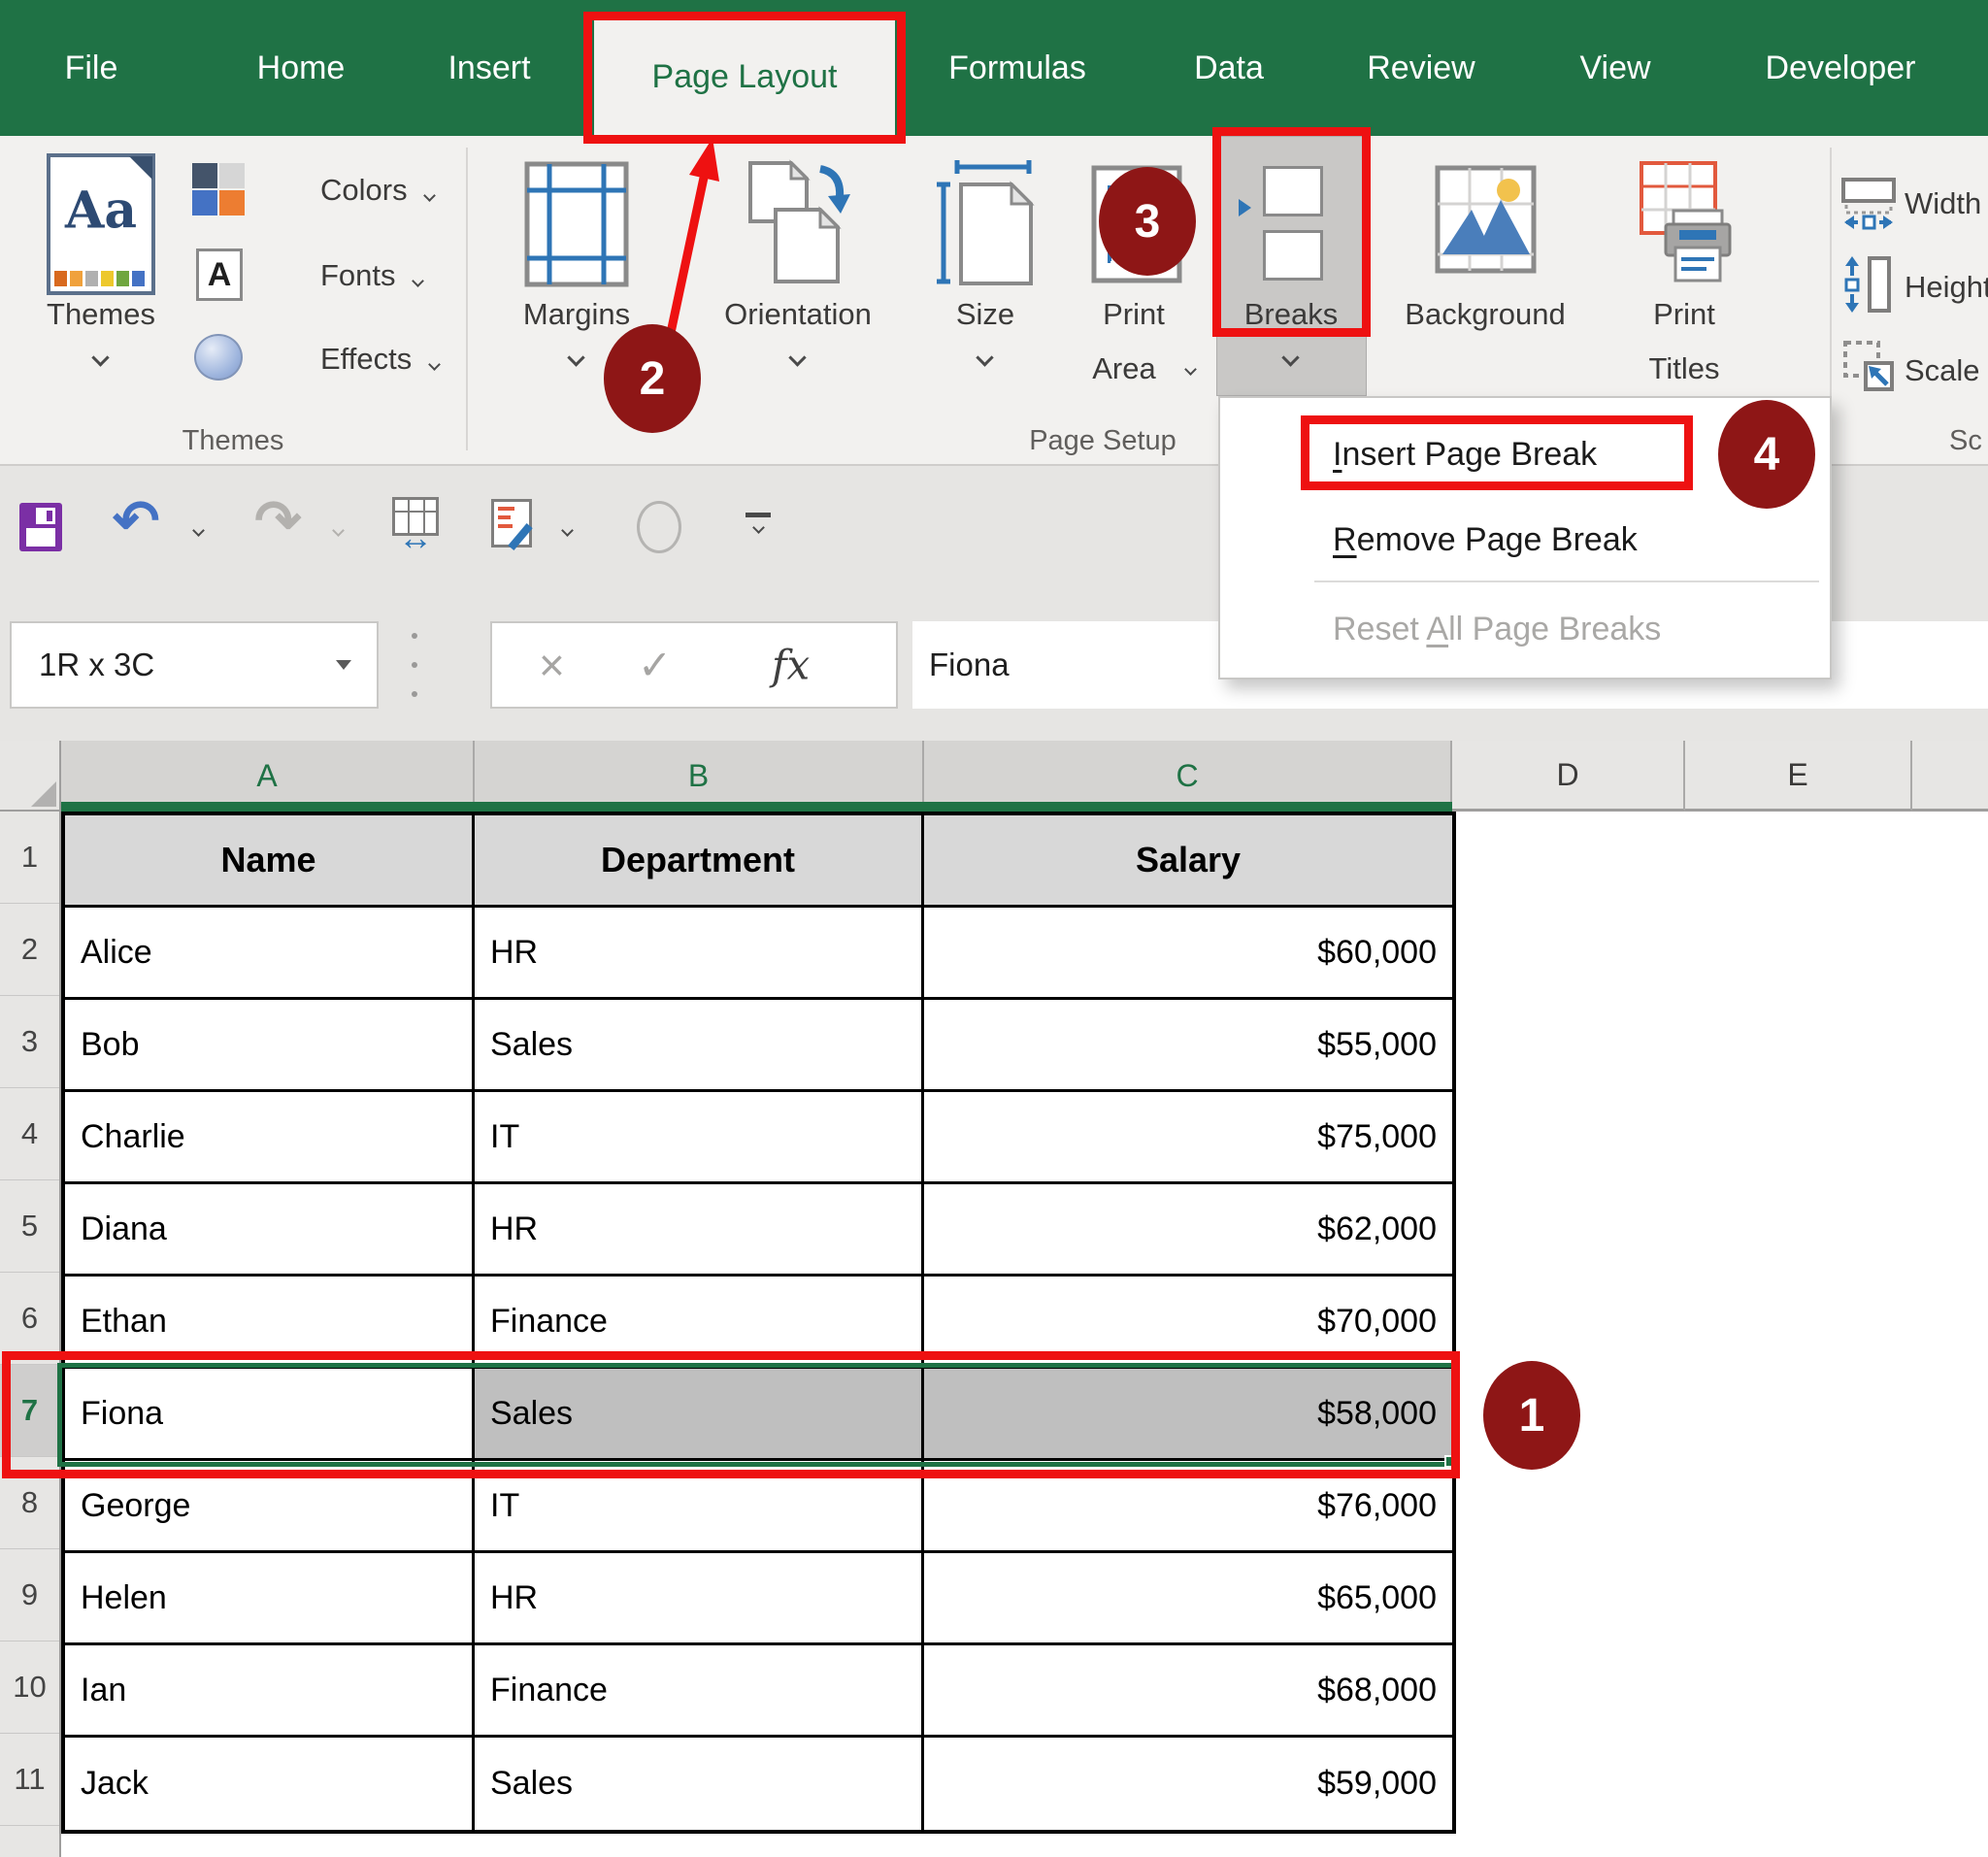  What do you see at coordinates (1868, 286) in the screenshot?
I see `height-icon` at bounding box center [1868, 286].